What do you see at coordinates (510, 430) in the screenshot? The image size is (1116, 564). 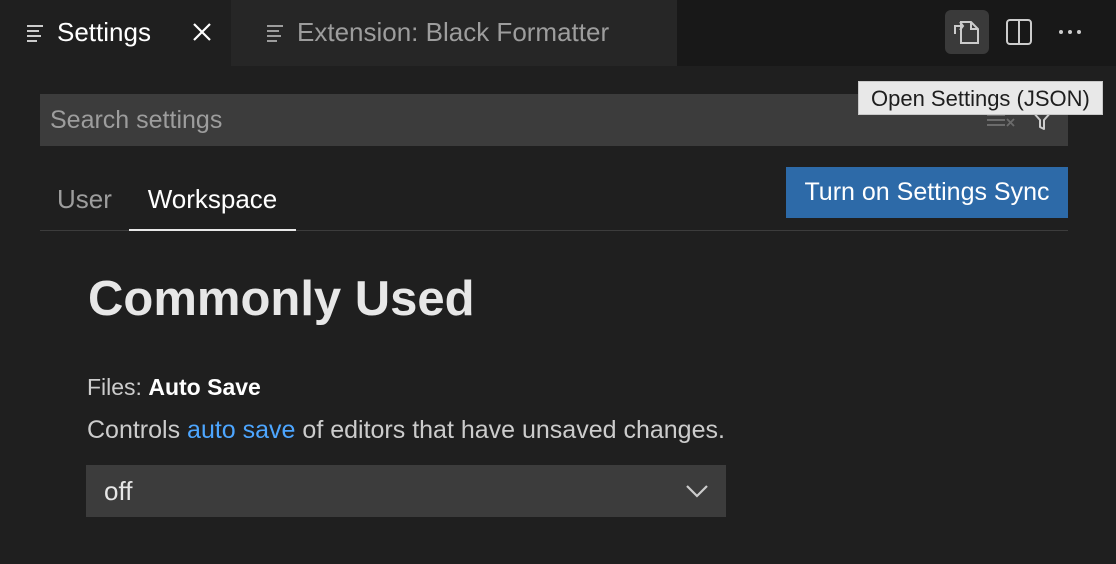 I see `setting-desc-after: of editors that have unsaved changes.` at bounding box center [510, 430].